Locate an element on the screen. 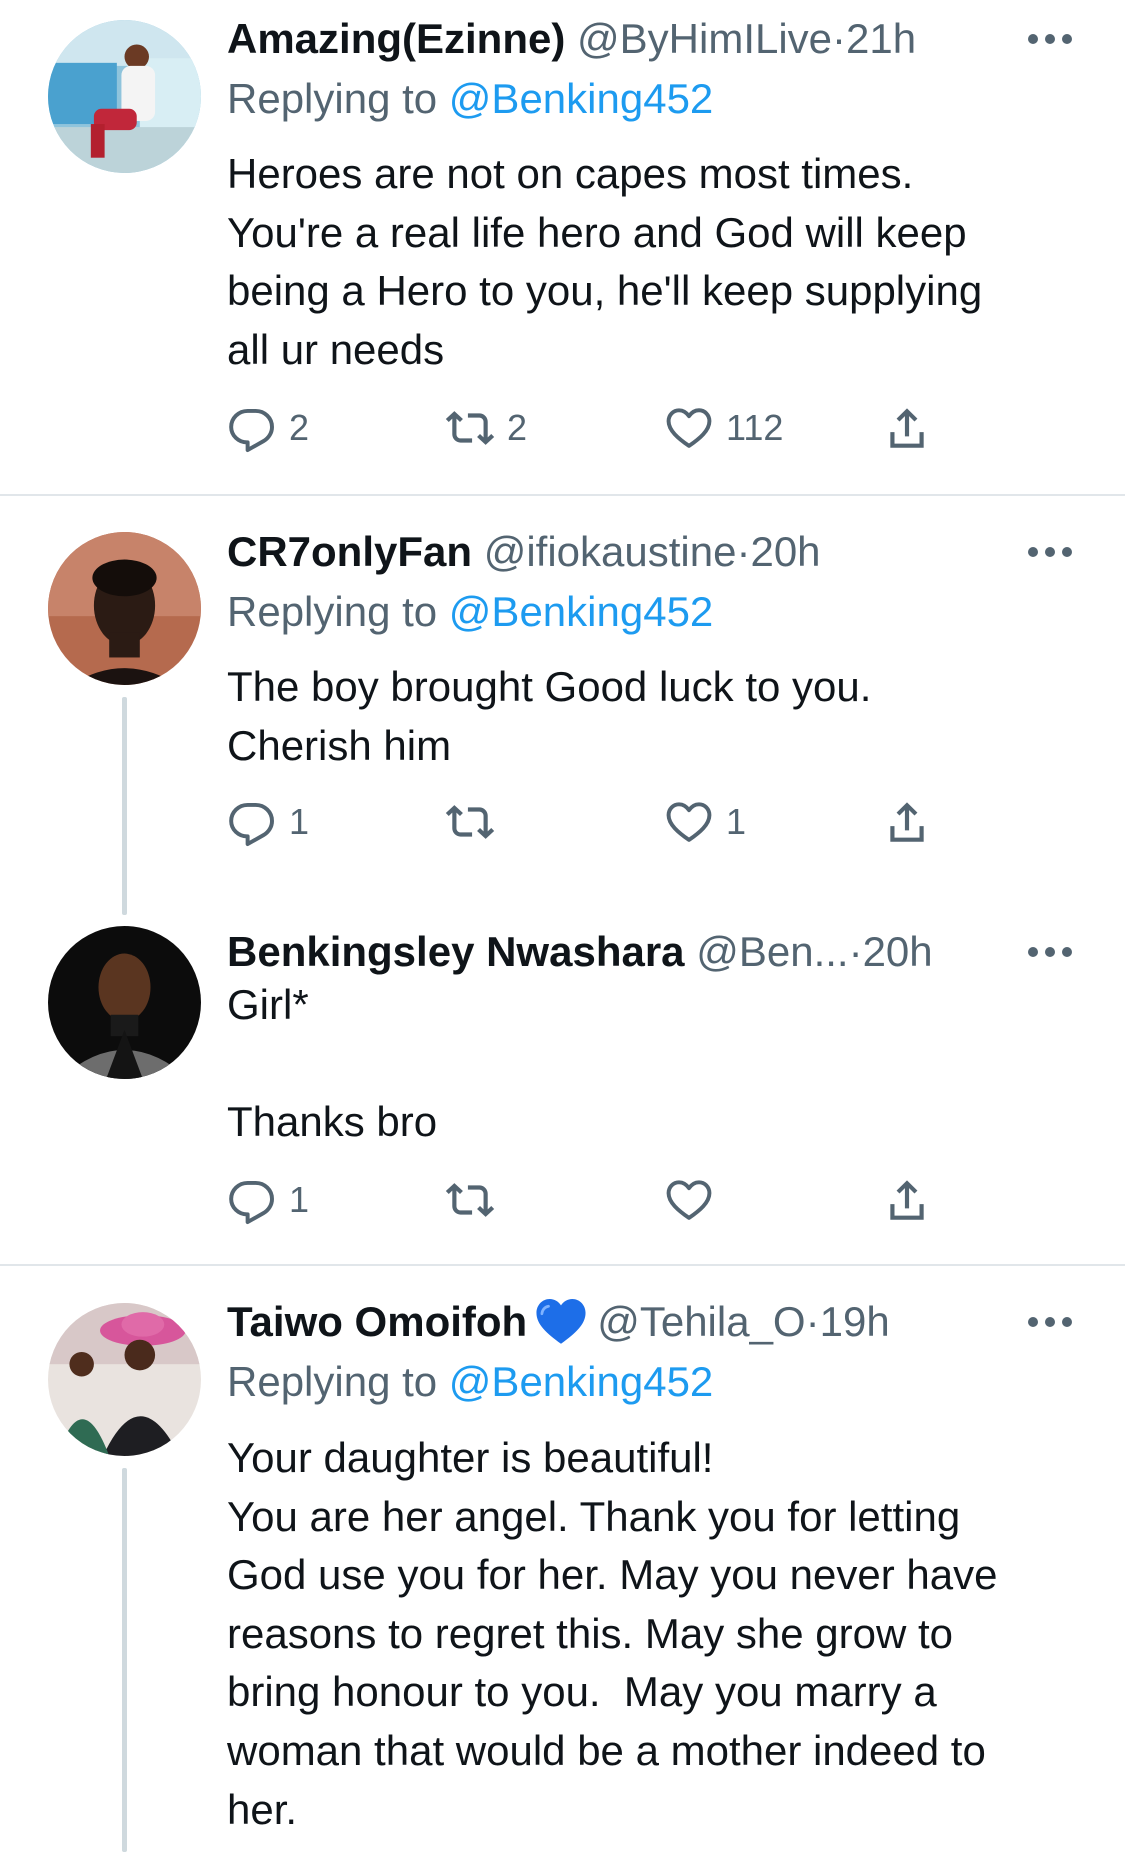 The width and height of the screenshot is (1125, 1852). timestamp: 19h is located at coordinates (855, 1321).